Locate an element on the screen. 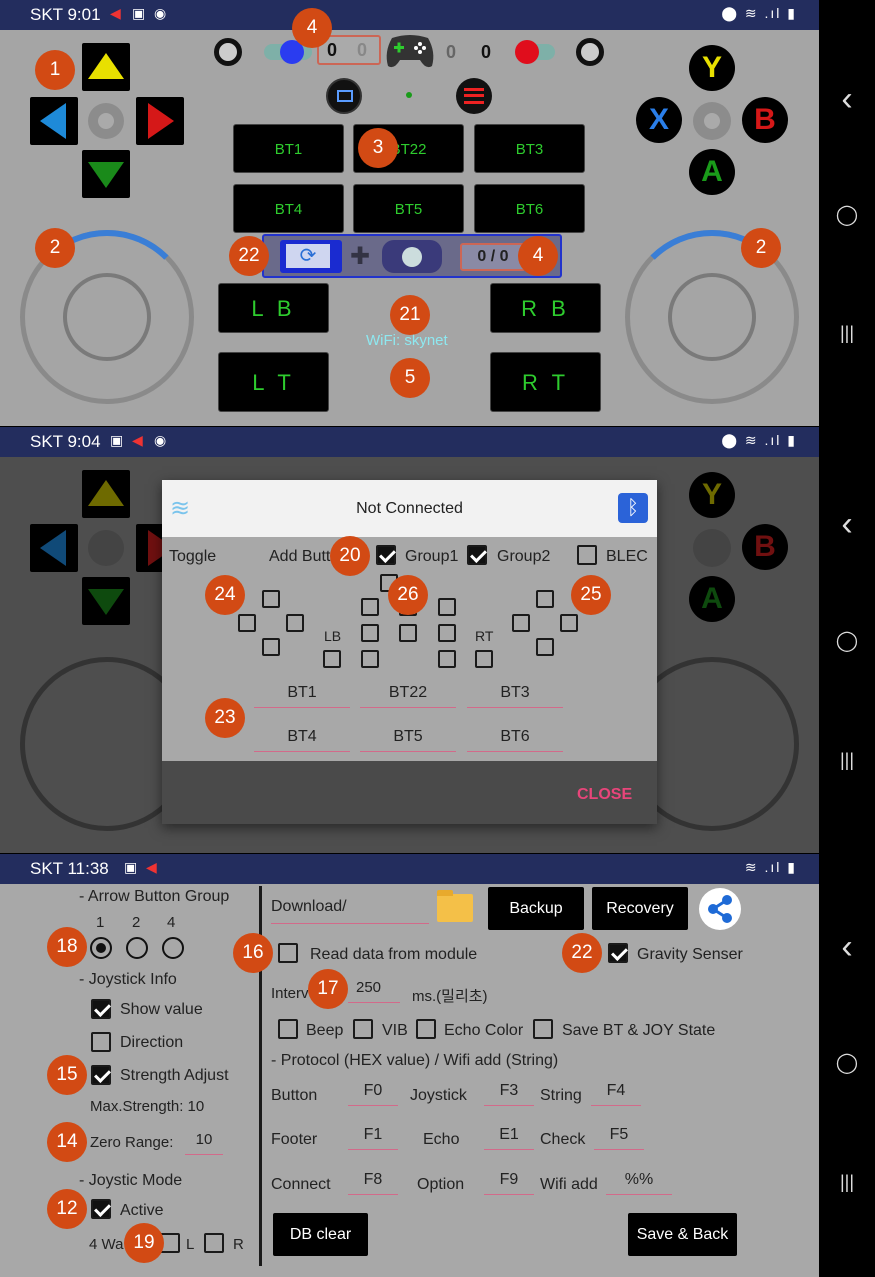 This screenshot has height=1277, width=875. right-toggle-knob is located at coordinates (527, 52).